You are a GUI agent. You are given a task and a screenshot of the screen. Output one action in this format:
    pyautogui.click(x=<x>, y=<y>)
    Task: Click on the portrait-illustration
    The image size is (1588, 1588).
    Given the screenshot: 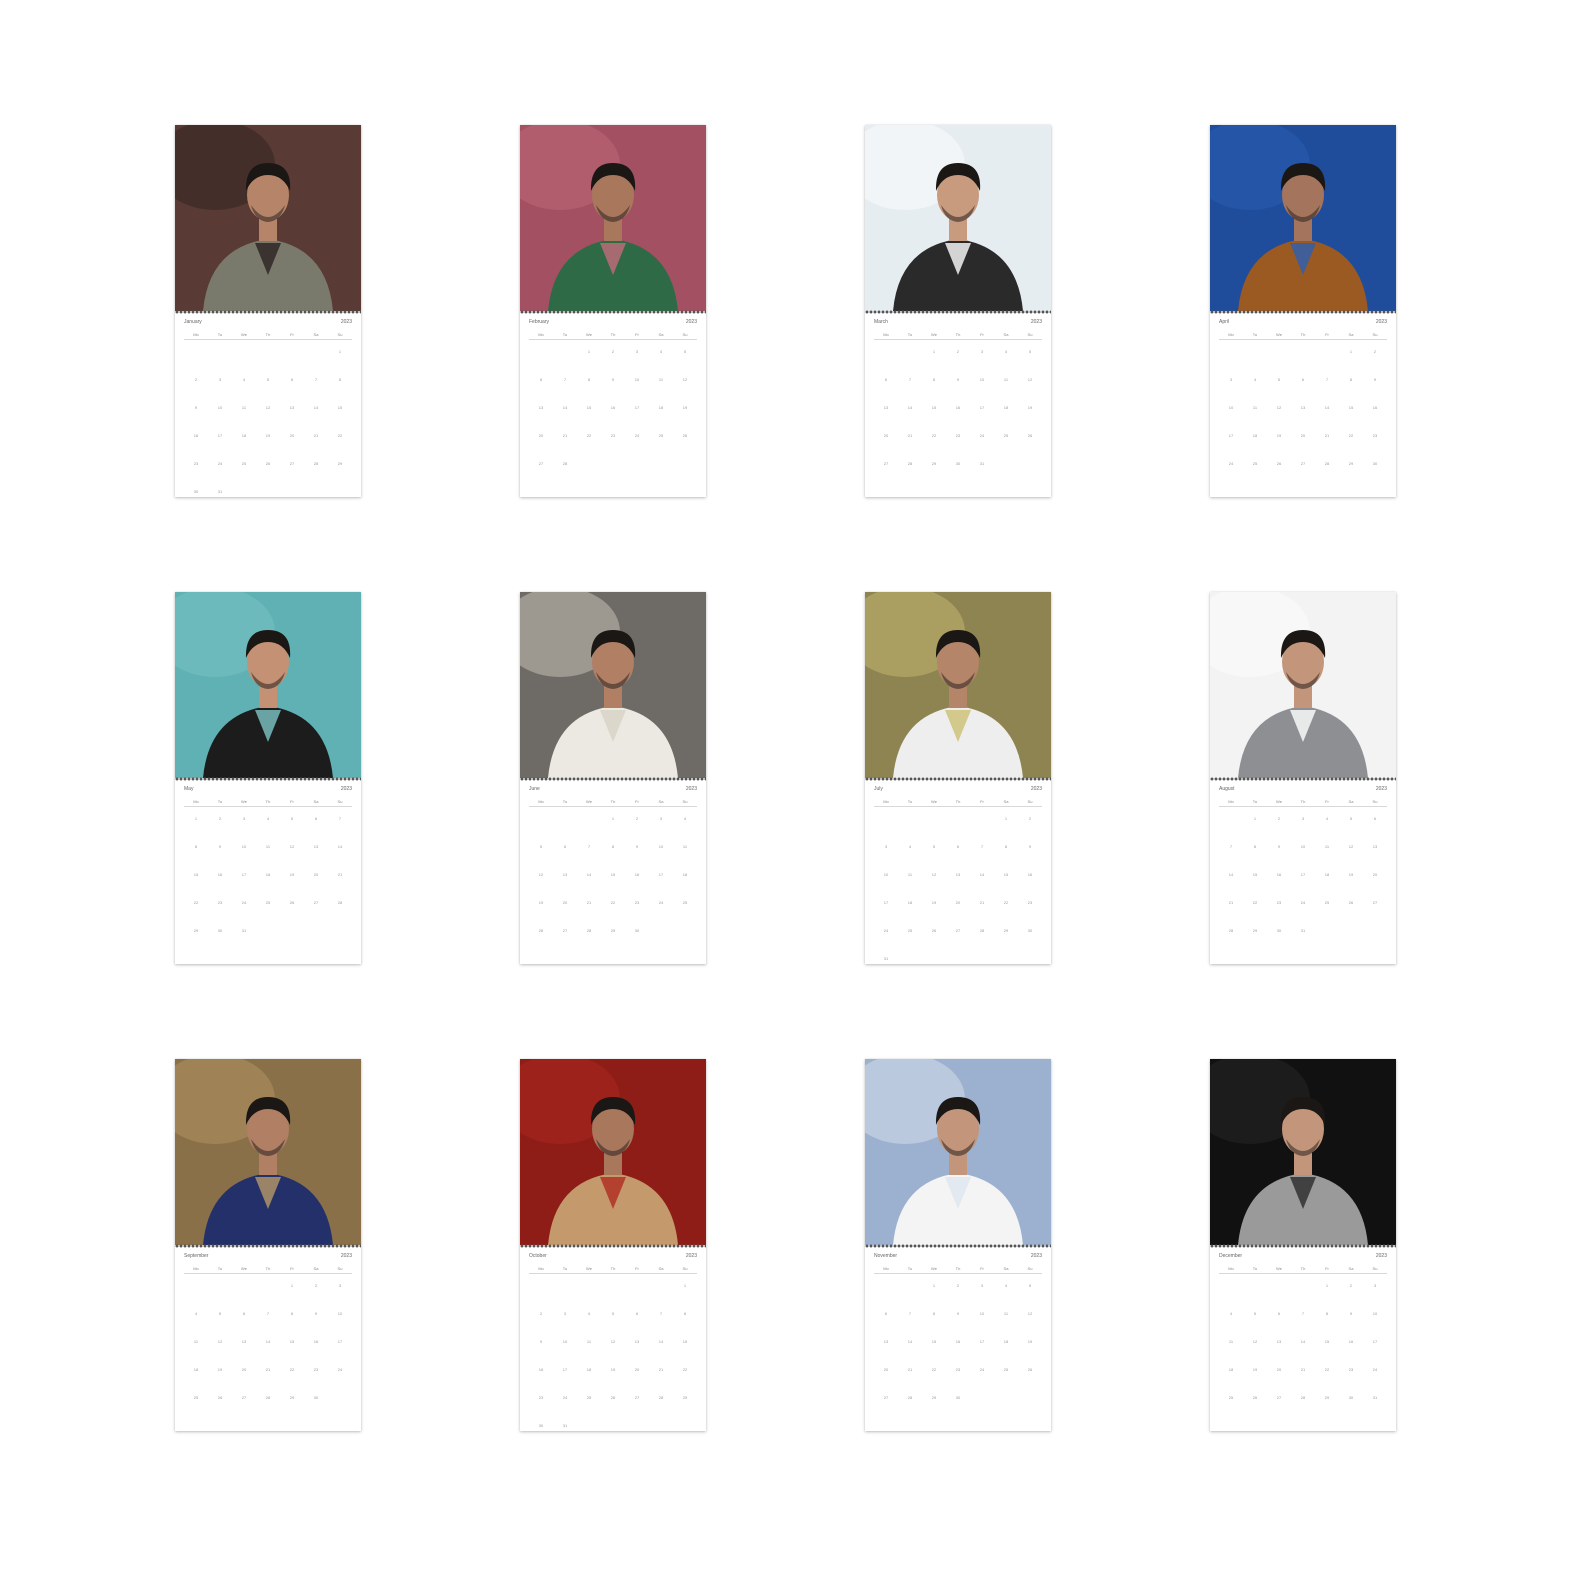 What is the action you would take?
    pyautogui.click(x=958, y=1152)
    